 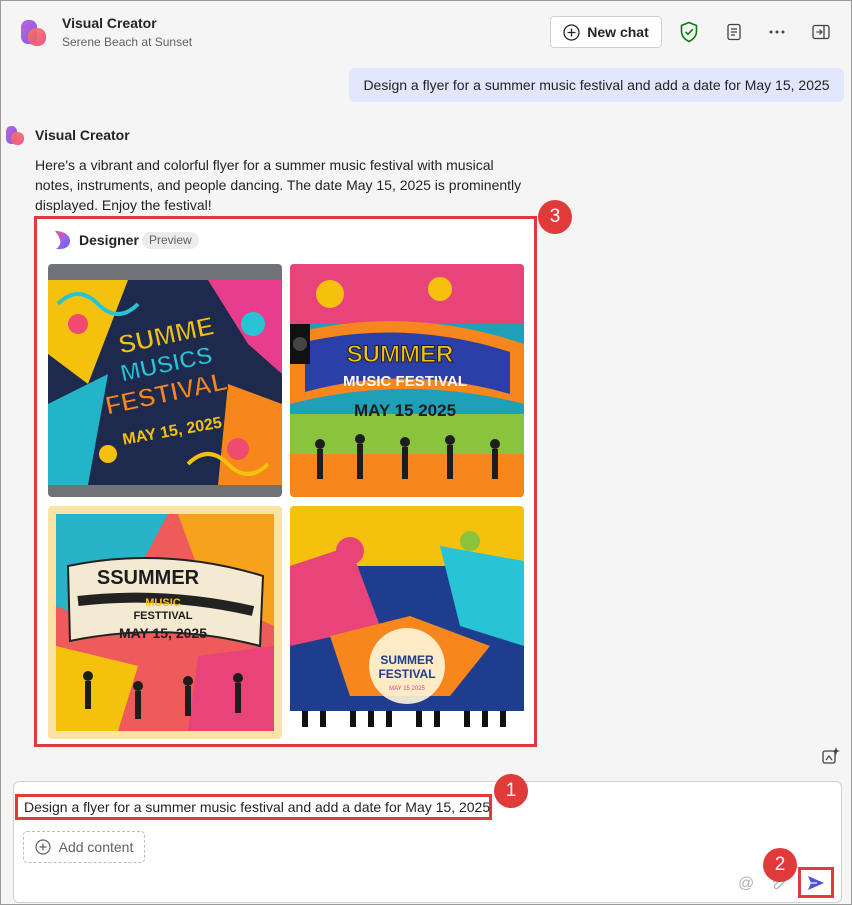 I want to click on new-chat-label: New chat, so click(x=618, y=32).